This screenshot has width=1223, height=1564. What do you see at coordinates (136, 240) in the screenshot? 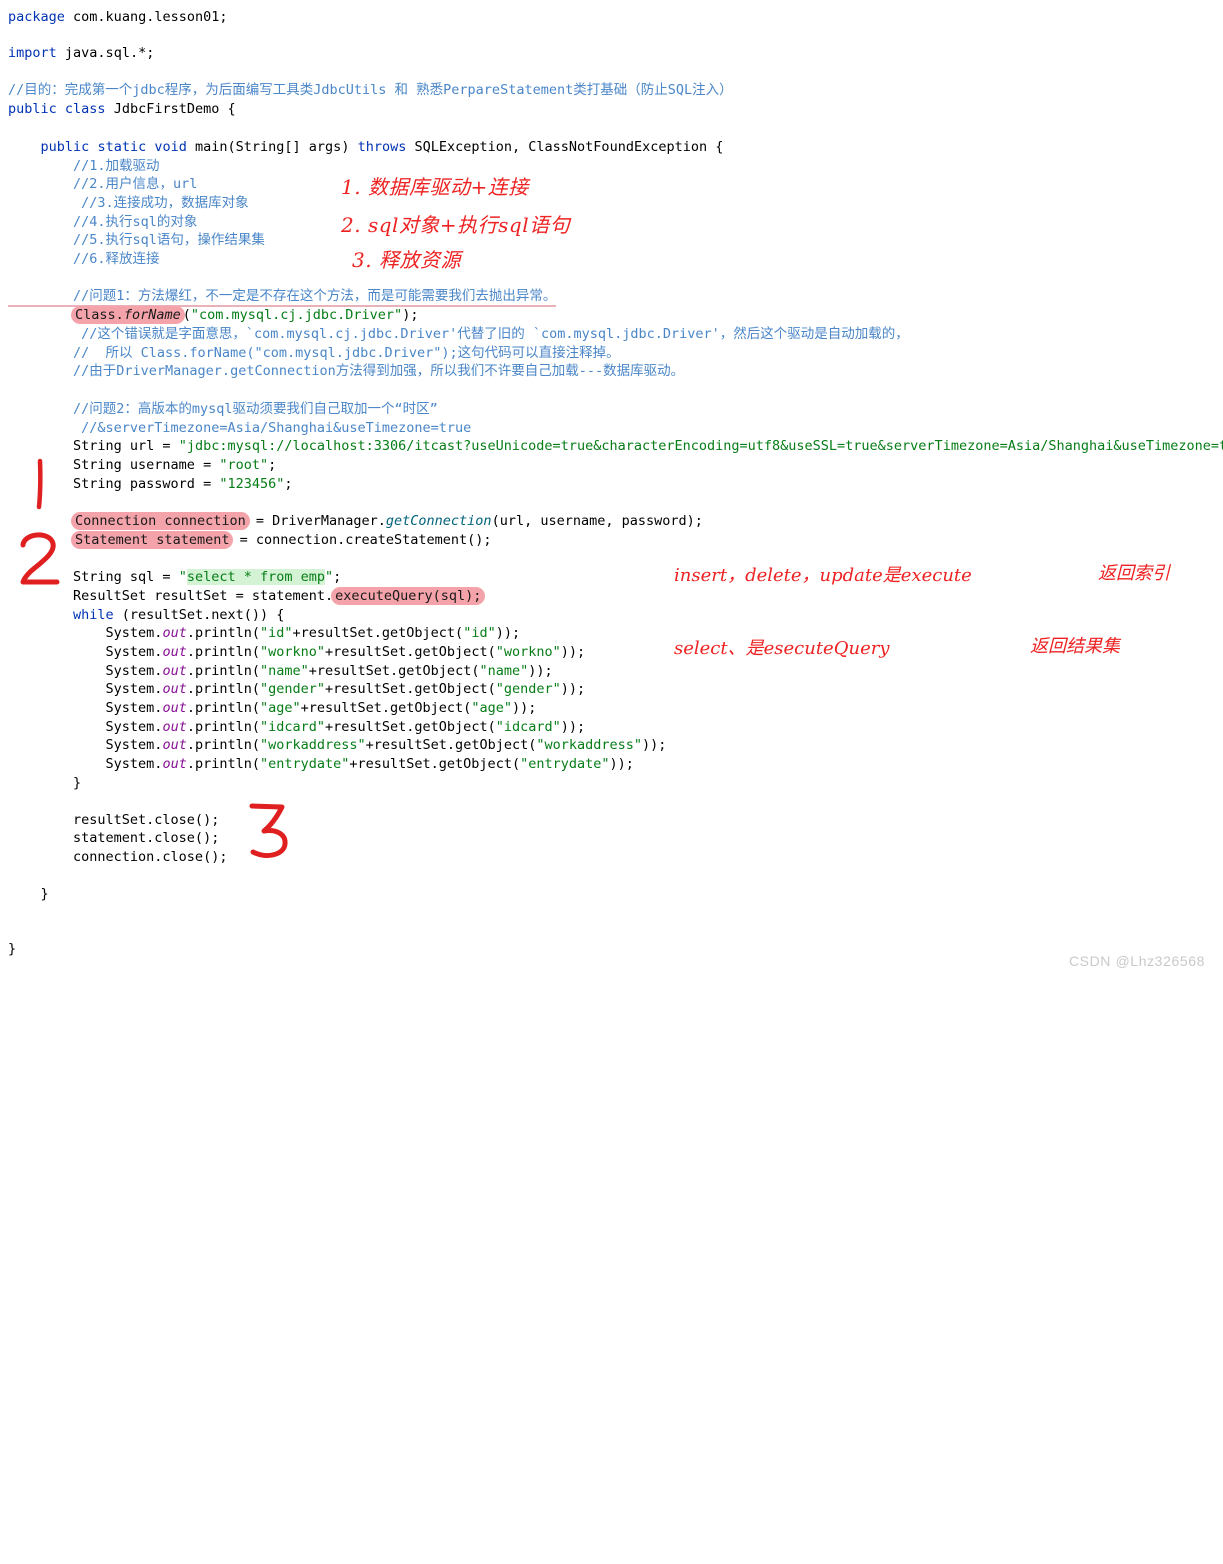
I see `code-line: //5.执行sql语句，操作结果集` at bounding box center [136, 240].